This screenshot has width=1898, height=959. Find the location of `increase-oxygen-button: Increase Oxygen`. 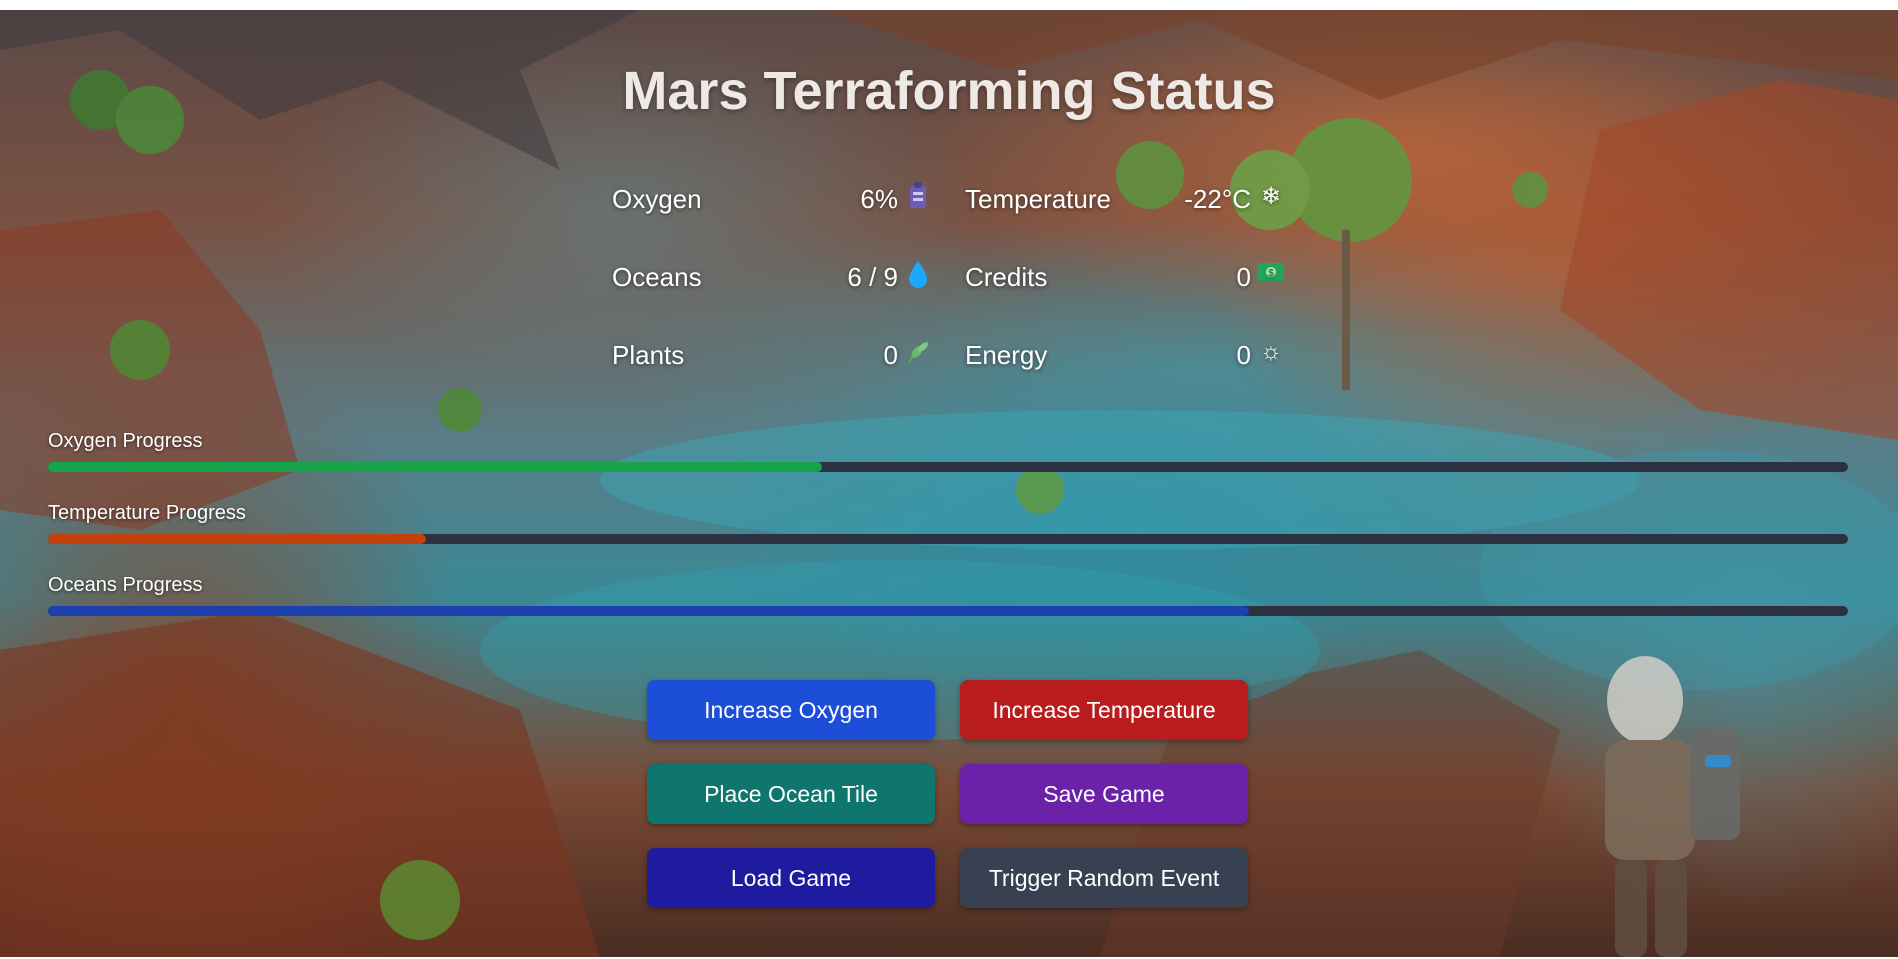

increase-oxygen-button: Increase Oxygen is located at coordinates (791, 710).